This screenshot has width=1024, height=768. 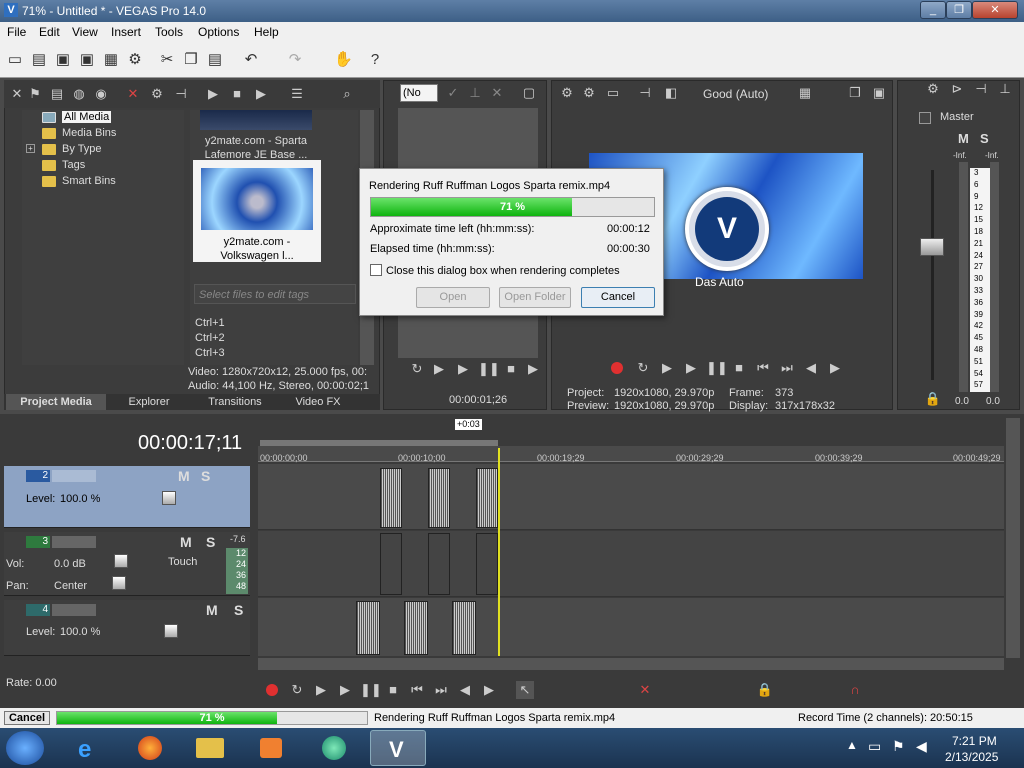 What do you see at coordinates (475, 93) in the screenshot?
I see `pin-icon: ⊥` at bounding box center [475, 93].